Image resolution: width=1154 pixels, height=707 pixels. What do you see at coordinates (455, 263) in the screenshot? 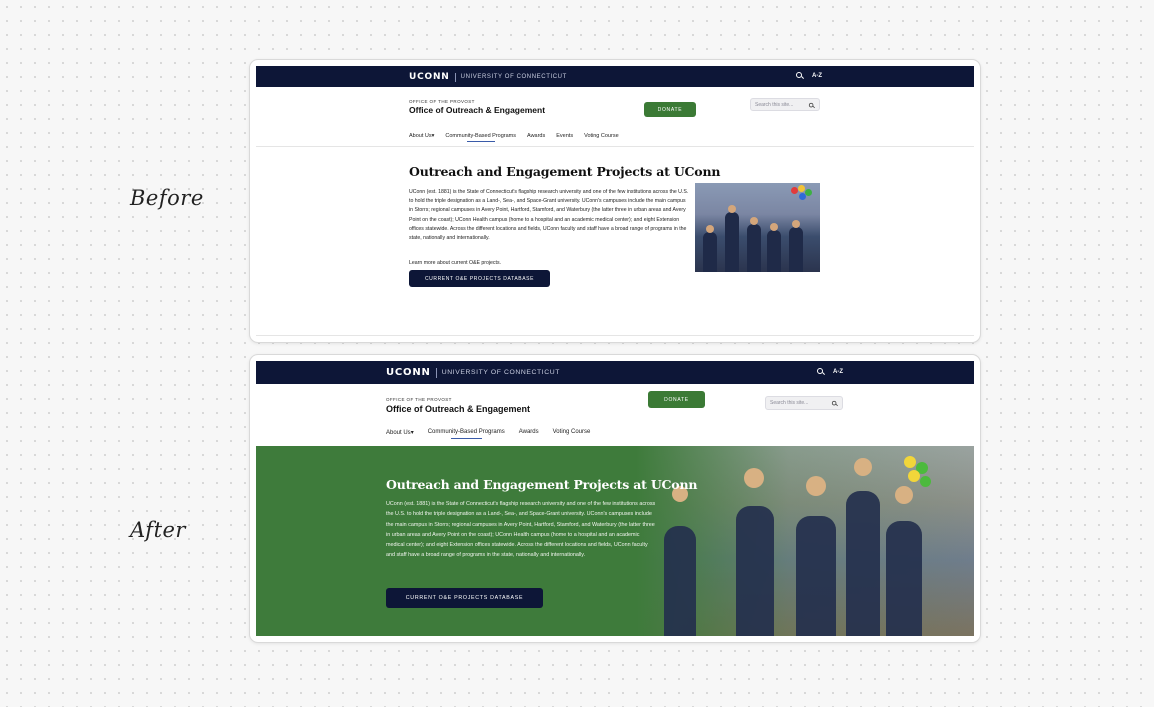
I see `learn-more-text: Learn more about current O&E projects.` at bounding box center [455, 263].